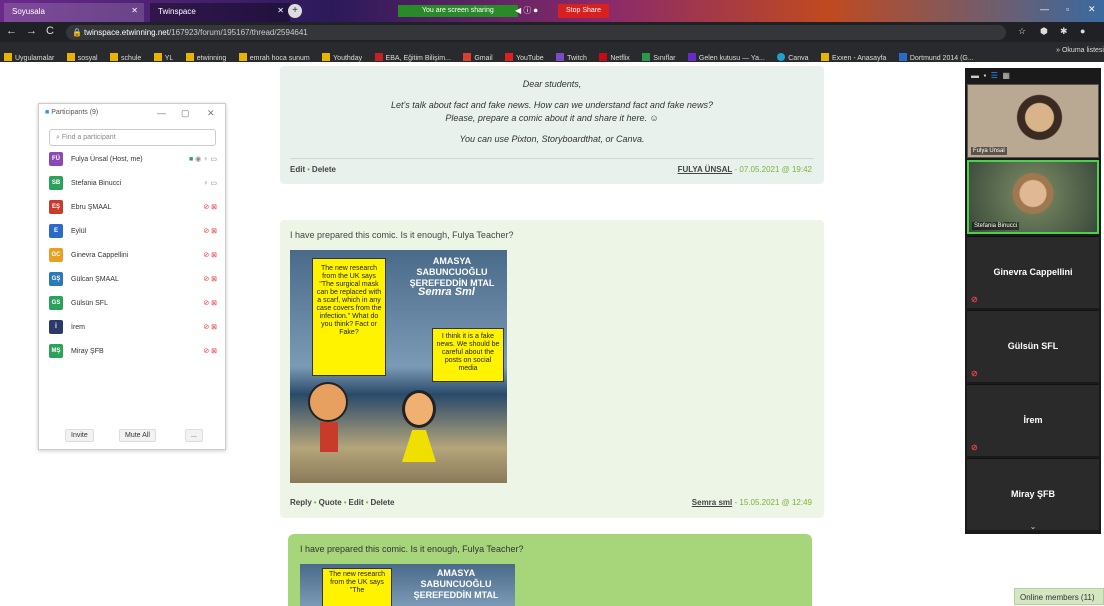  Describe the element at coordinates (100, 255) in the screenshot. I see `participant-name: Ginevra Cappellini` at that location.